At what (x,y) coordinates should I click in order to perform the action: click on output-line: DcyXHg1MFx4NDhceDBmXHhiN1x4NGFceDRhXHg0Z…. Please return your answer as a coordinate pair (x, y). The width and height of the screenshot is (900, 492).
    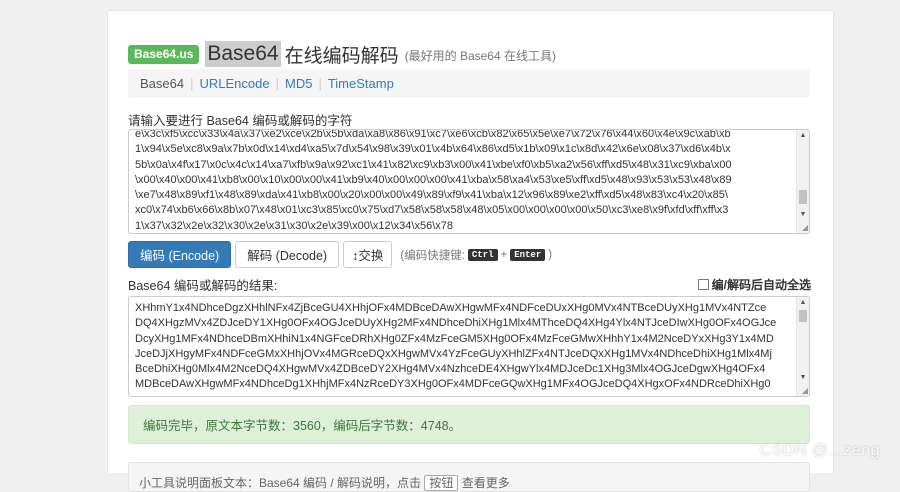
    Looking at the image, I should click on (454, 338).